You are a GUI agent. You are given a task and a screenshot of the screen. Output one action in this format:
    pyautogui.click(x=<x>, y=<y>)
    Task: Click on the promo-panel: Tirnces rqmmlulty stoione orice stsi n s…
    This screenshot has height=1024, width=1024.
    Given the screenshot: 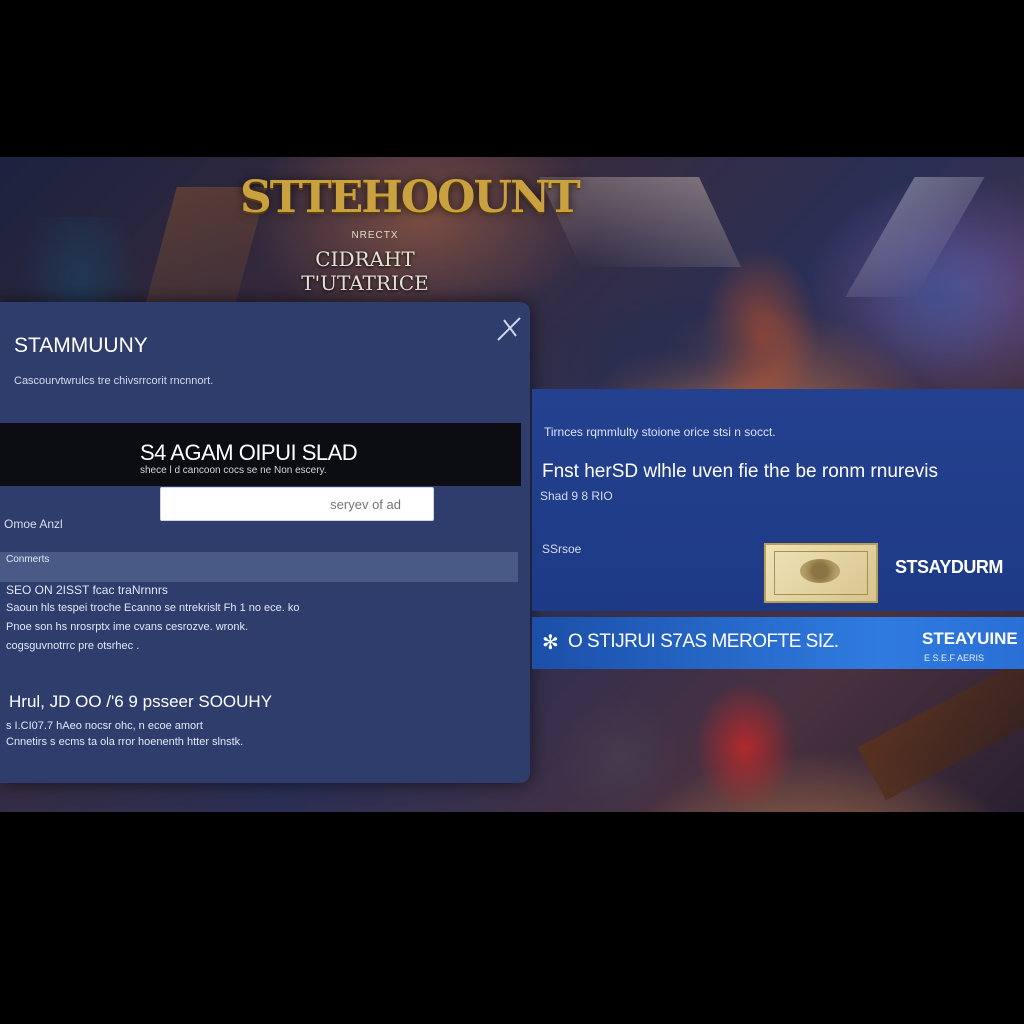 What is the action you would take?
    pyautogui.click(x=778, y=500)
    